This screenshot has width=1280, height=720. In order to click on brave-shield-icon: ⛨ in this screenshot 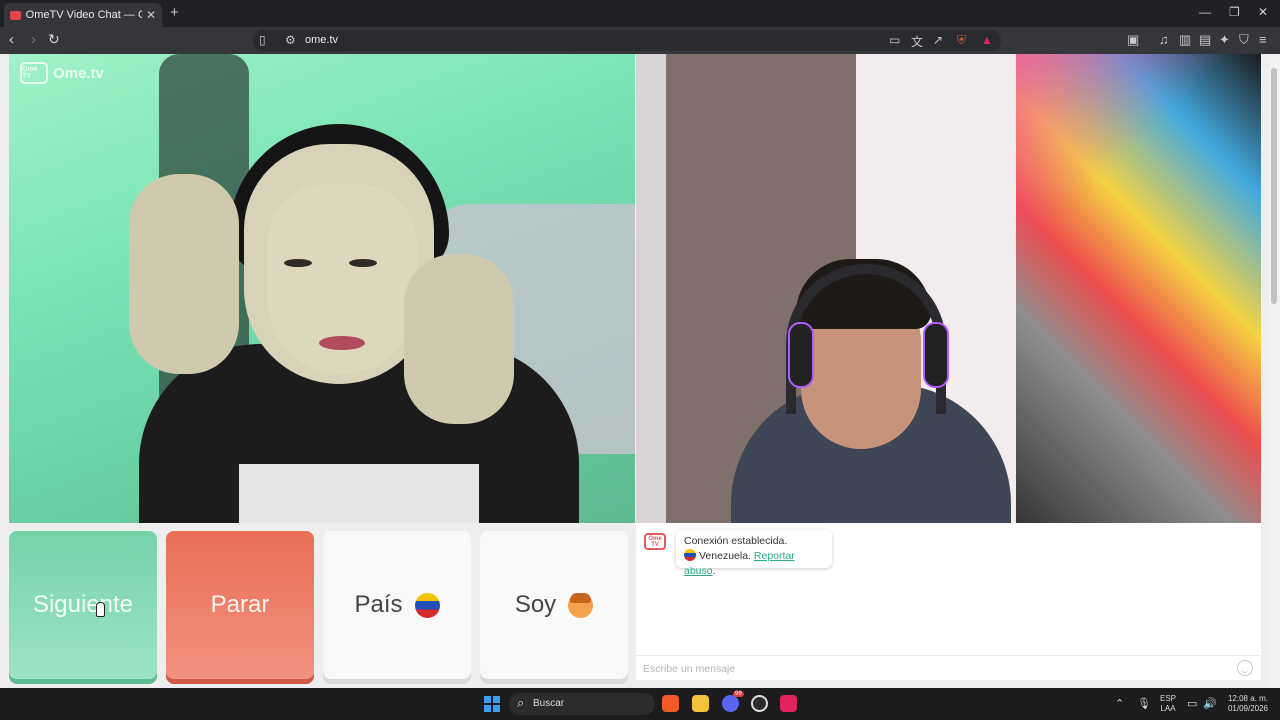, I will do `click(961, 40)`.